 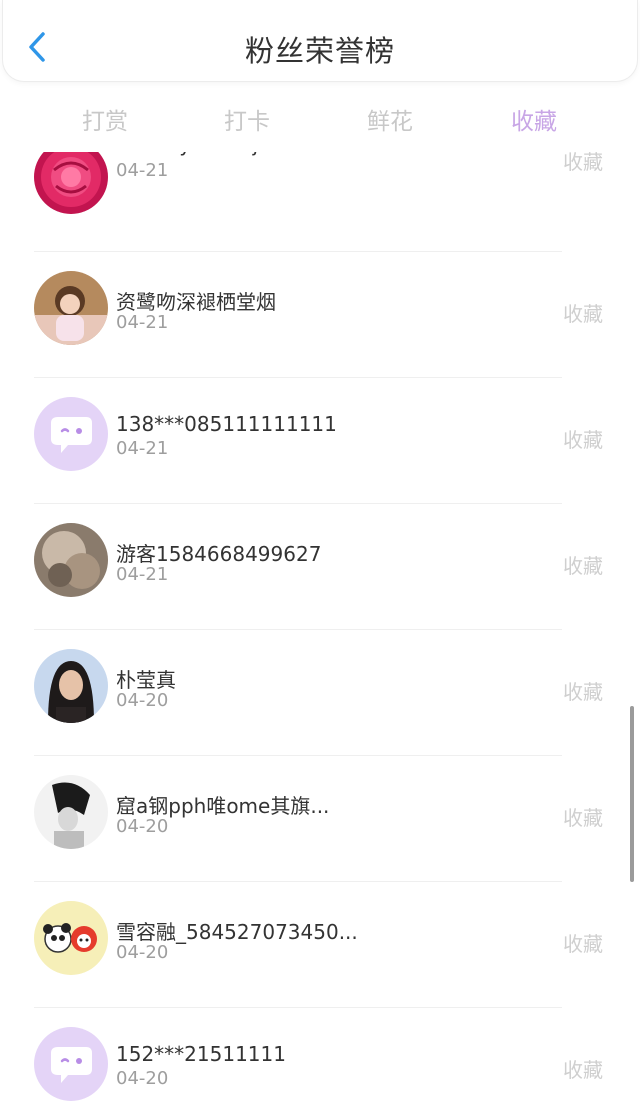 What do you see at coordinates (320, 693) in the screenshot?
I see `list-item: 朴莹真 04-20 收藏` at bounding box center [320, 693].